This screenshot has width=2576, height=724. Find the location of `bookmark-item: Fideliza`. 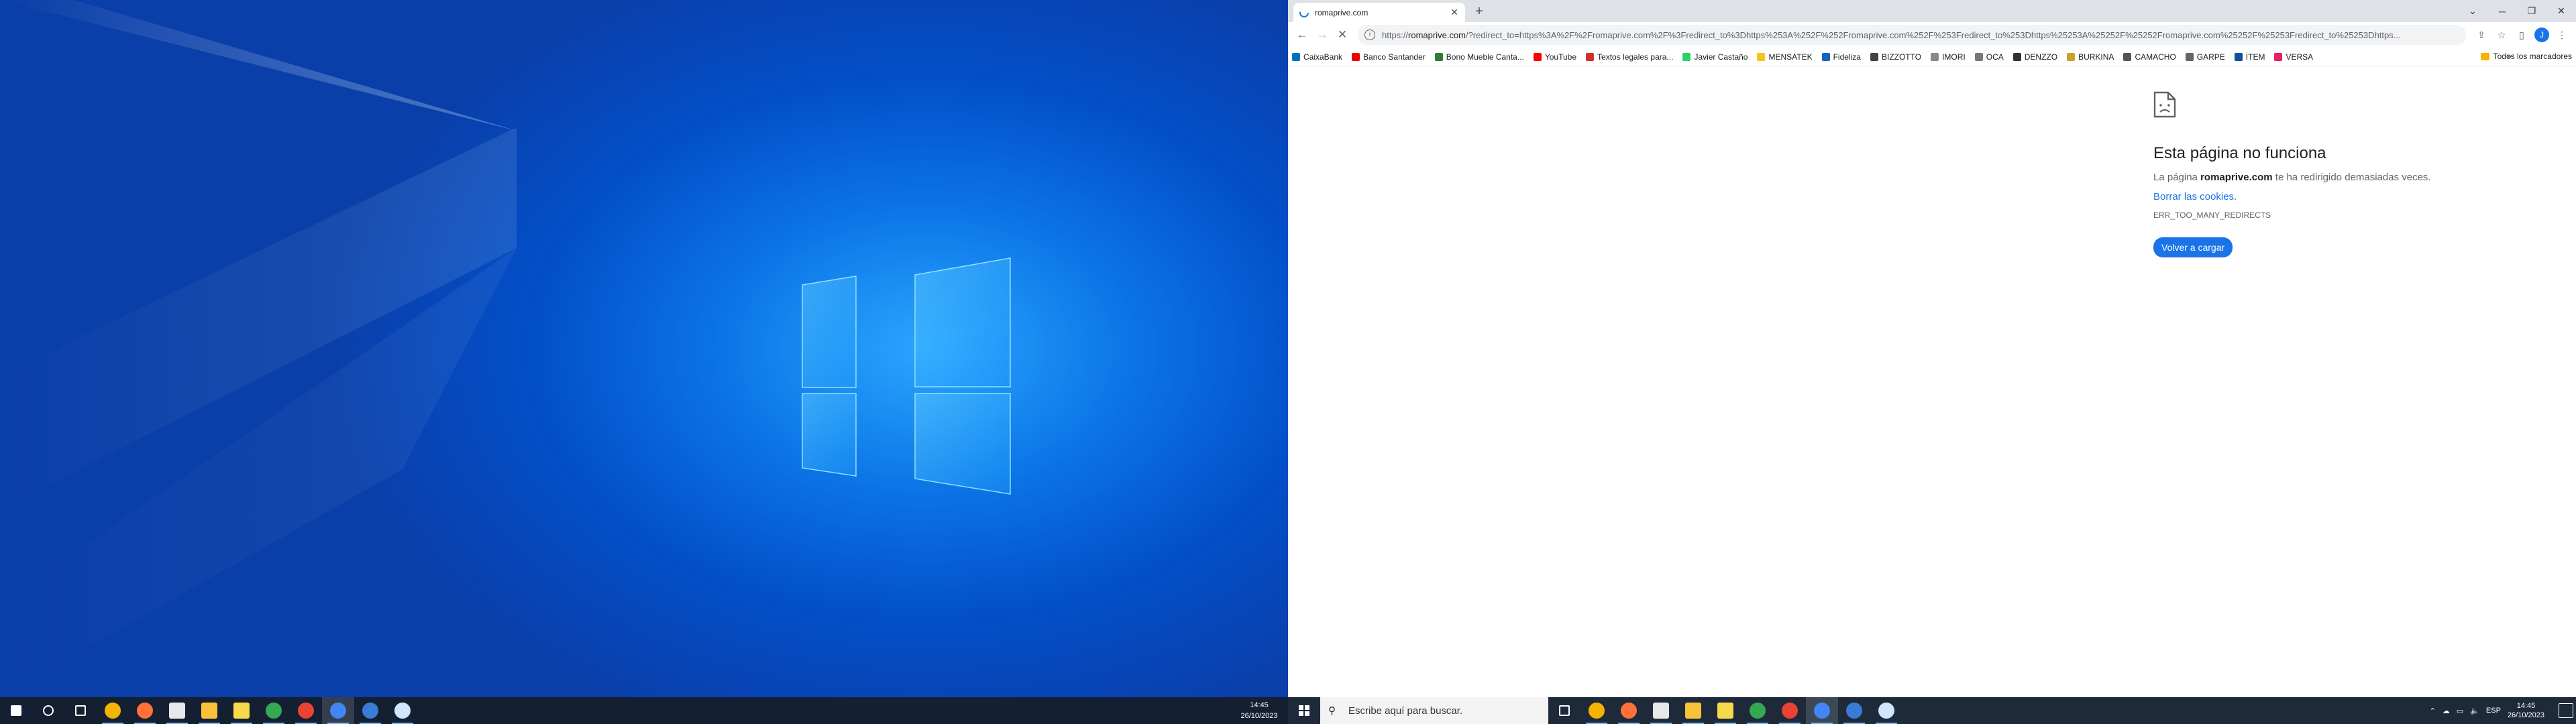

bookmark-item: Fideliza is located at coordinates (1841, 57).